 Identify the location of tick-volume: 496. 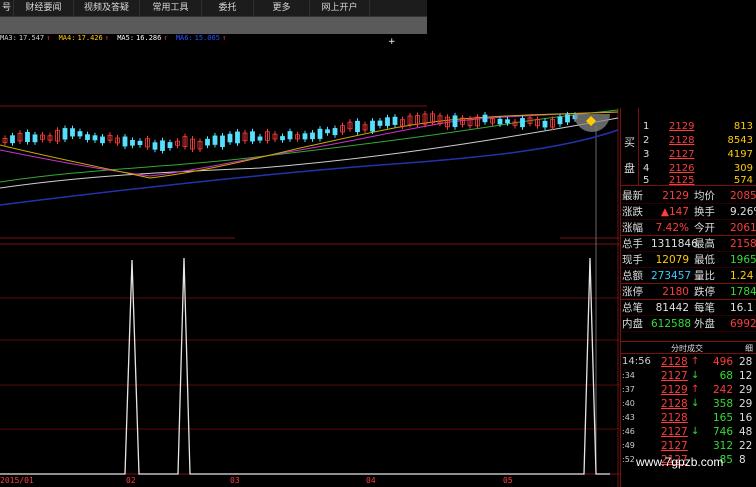
(722, 362).